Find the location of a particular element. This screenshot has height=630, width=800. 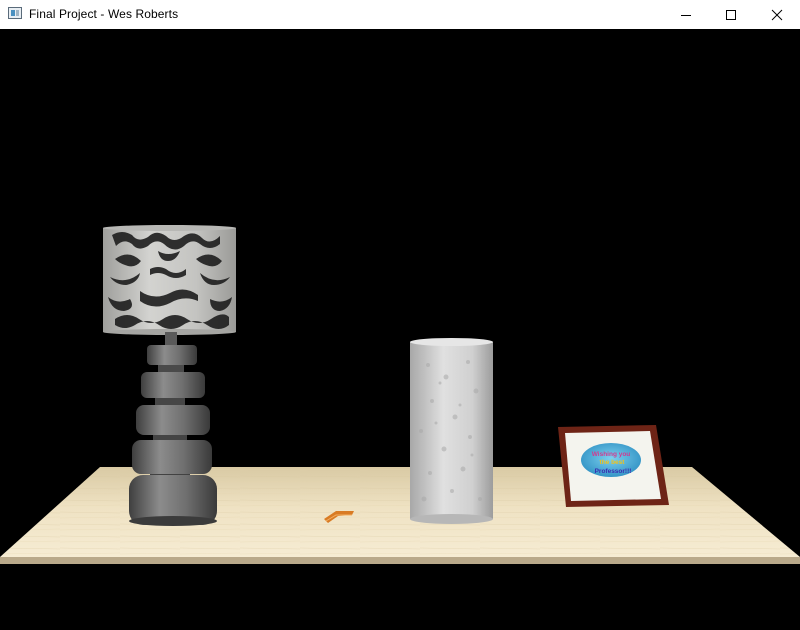

frame-text-line-1: Wishing you is located at coordinates (611, 454).